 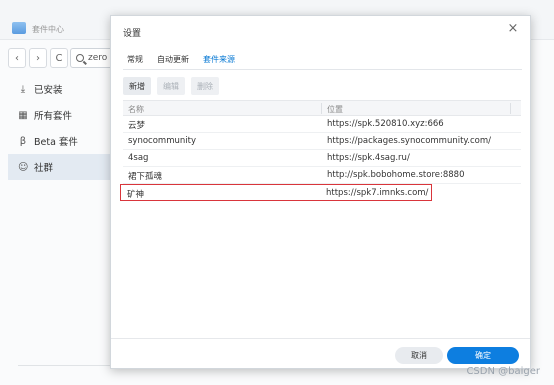 What do you see at coordinates (396, 175) in the screenshot?
I see `source-location: http://spk.bobohome.store:8880` at bounding box center [396, 175].